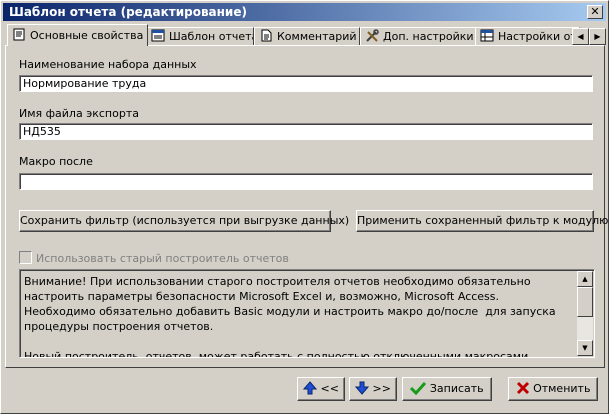 The width and height of the screenshot is (609, 414). Describe the element at coordinates (108, 64) in the screenshot. I see `dataset-name-label: Наименование набора данных` at that location.